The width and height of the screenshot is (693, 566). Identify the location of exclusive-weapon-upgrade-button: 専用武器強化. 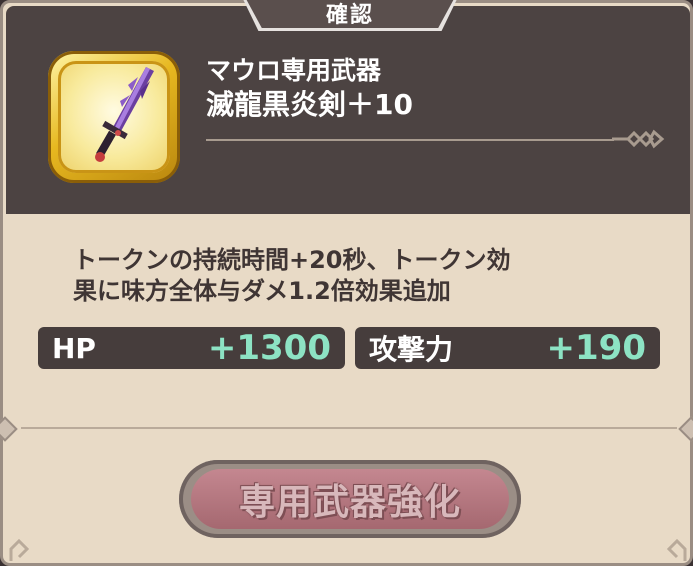
(350, 499).